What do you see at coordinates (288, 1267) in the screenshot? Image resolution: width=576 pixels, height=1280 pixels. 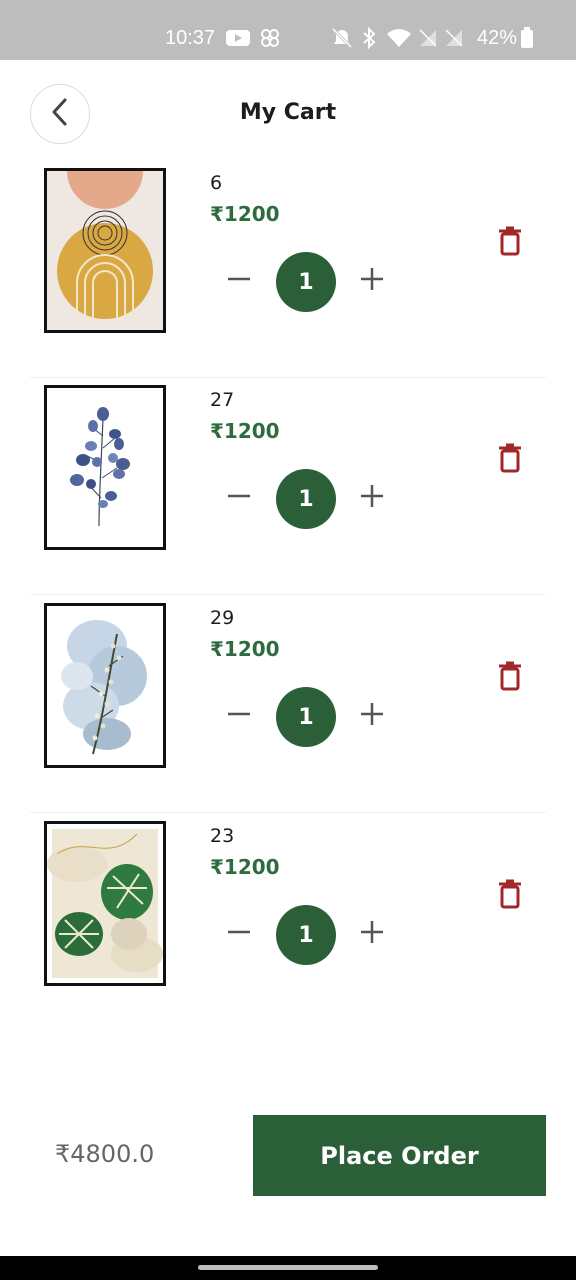 I see `home-indicator` at bounding box center [288, 1267].